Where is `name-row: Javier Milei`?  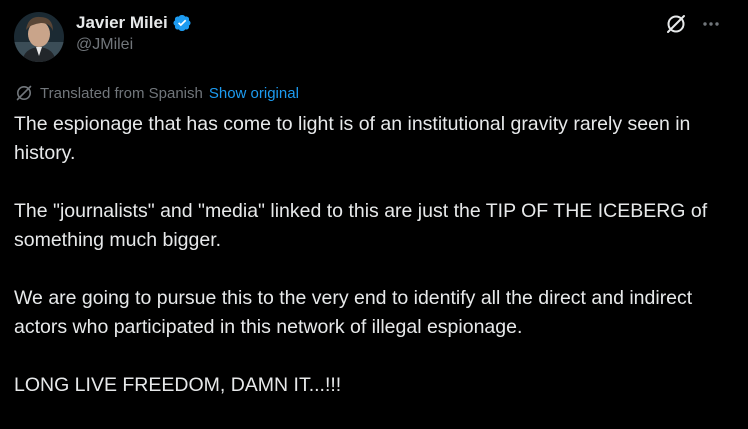
name-row: Javier Milei is located at coordinates (134, 23).